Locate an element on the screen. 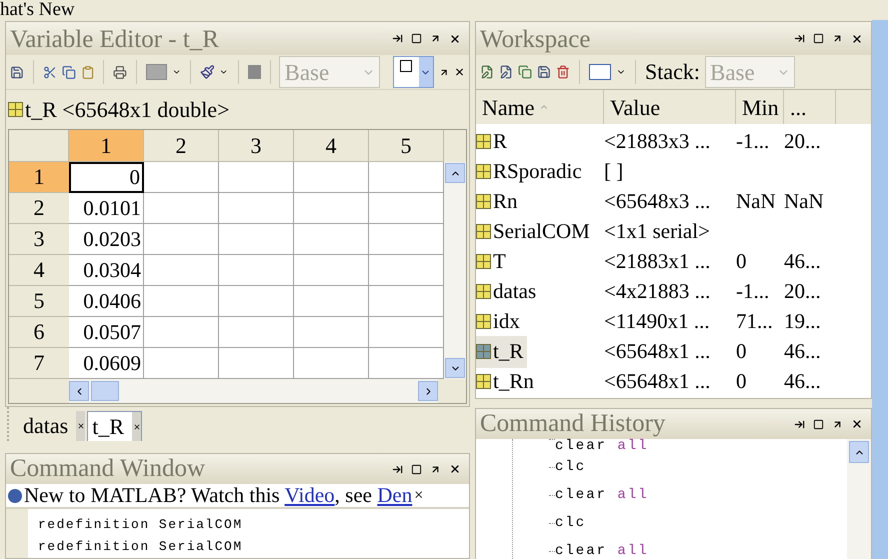 The width and height of the screenshot is (888, 559). table-cell: 0.0203 is located at coordinates (106, 239).